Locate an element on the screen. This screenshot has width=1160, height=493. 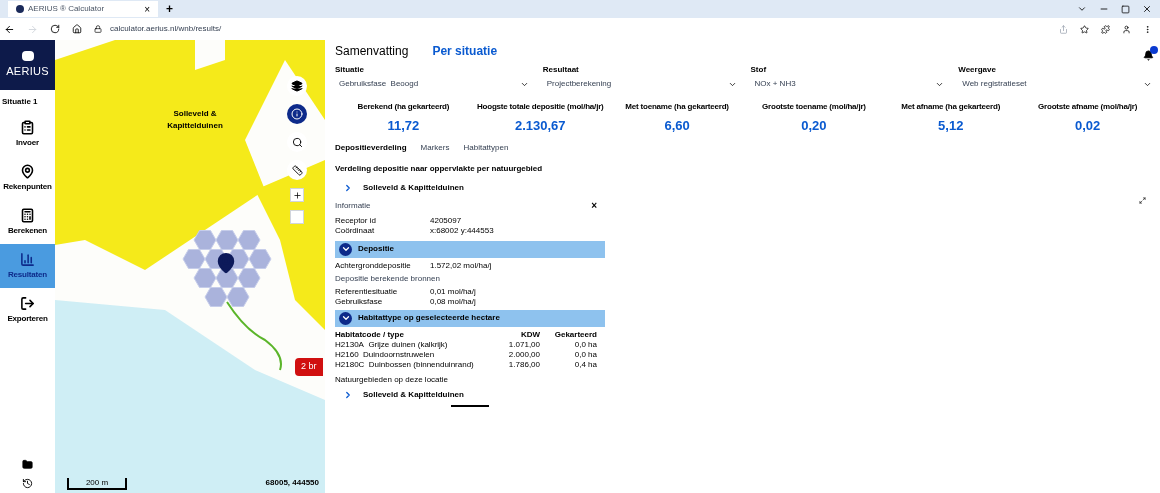
stat-label: Berekend (ha gekarteerd) is located at coordinates (403, 107).